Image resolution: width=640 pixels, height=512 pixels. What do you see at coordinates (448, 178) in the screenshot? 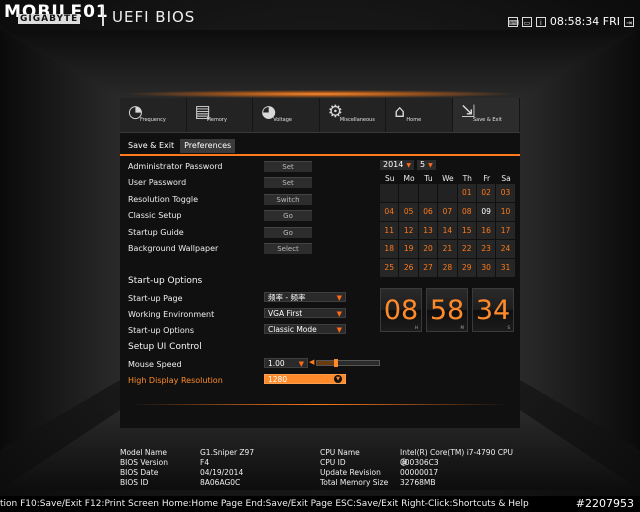
I see `calendar-weekdays: Su Mo Tu We Th Fr Sa` at bounding box center [448, 178].